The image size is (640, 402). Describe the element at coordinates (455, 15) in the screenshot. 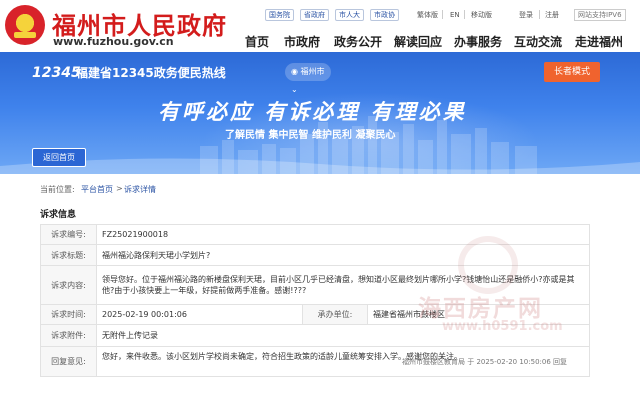

I see `english-link: EN` at that location.